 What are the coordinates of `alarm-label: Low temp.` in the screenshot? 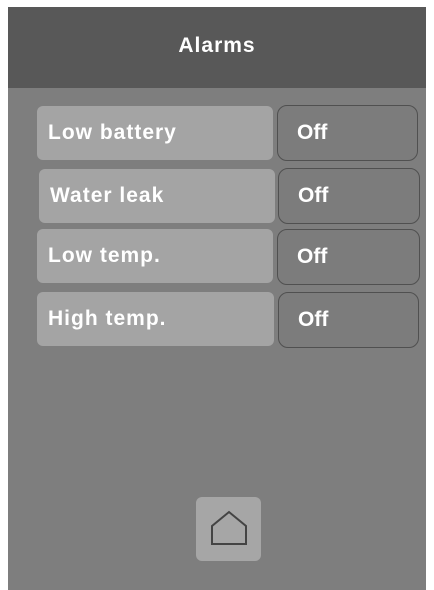 It's located at (155, 256).